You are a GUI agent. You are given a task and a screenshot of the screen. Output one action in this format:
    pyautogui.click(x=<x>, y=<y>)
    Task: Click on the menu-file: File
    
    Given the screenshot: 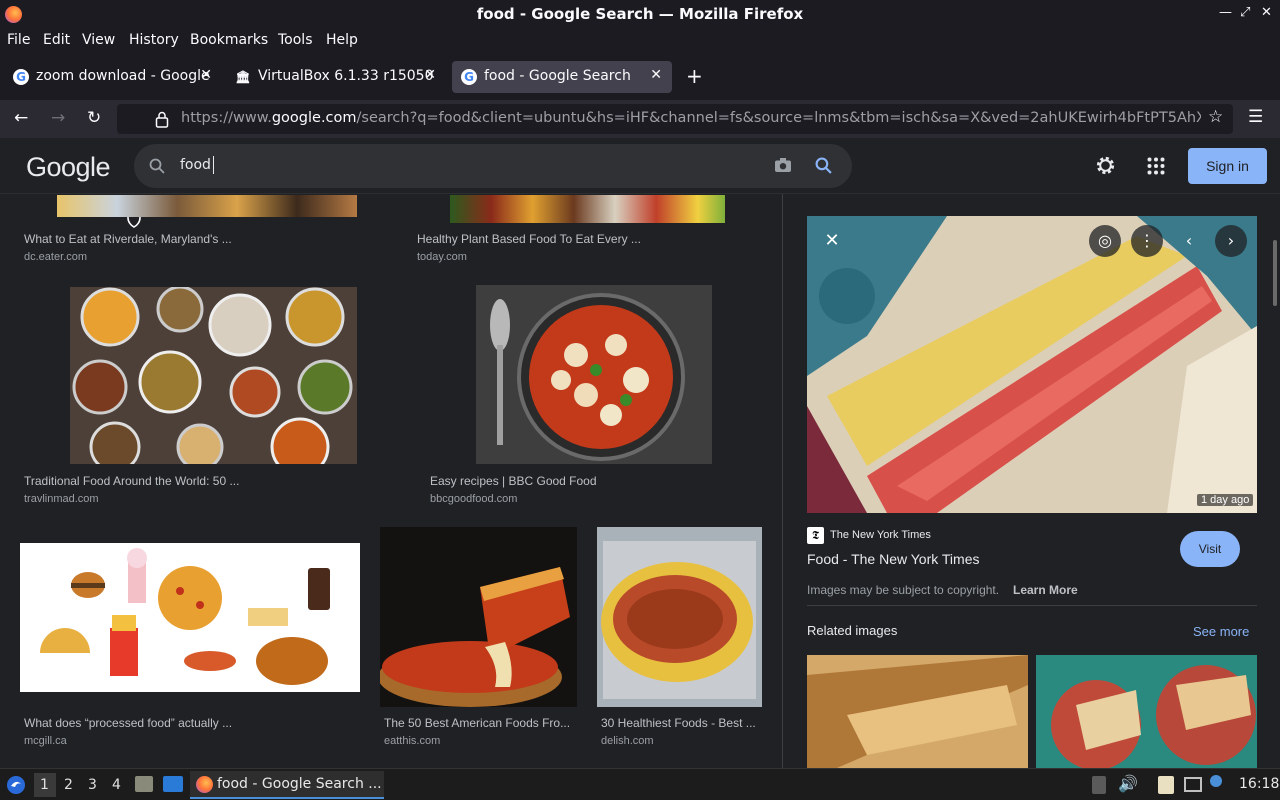 What is the action you would take?
    pyautogui.click(x=18, y=40)
    